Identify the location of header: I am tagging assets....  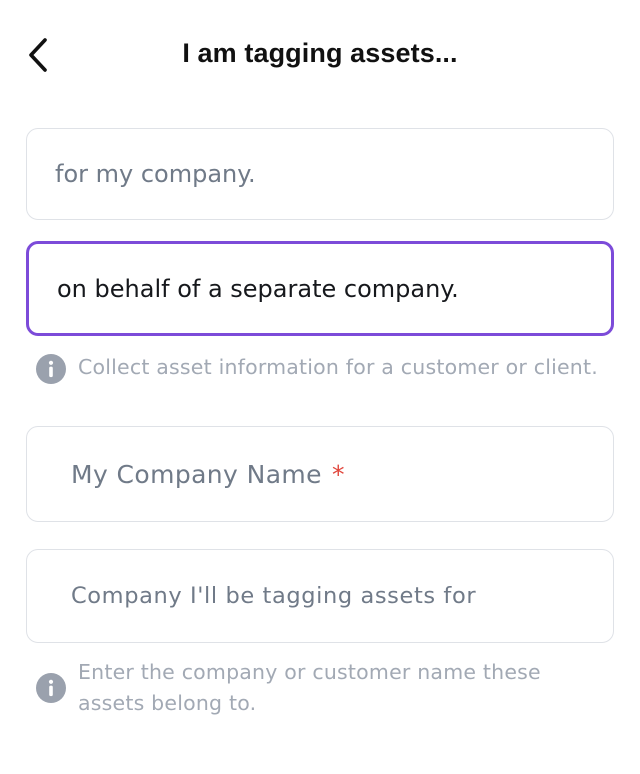
(320, 55).